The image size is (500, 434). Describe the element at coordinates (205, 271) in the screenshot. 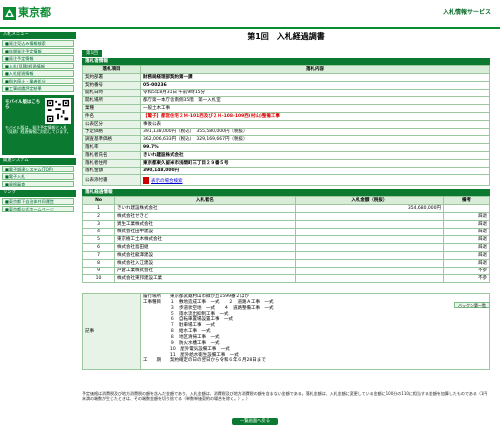

I see `cell-bidder: 戸倉工業株式会社` at that location.